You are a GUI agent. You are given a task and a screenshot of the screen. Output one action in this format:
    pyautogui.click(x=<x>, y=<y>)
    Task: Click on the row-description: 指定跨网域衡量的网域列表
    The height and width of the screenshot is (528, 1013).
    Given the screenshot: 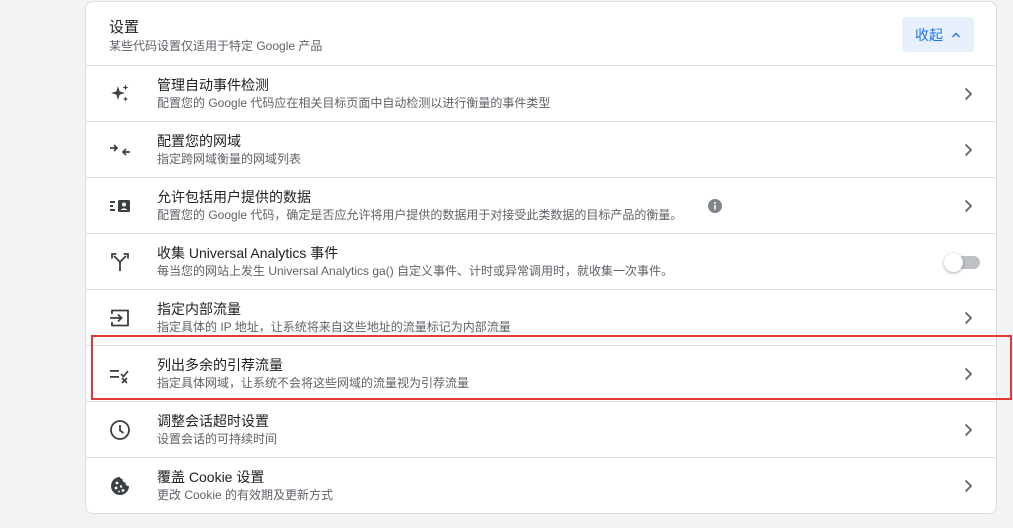 What is the action you would take?
    pyautogui.click(x=229, y=159)
    